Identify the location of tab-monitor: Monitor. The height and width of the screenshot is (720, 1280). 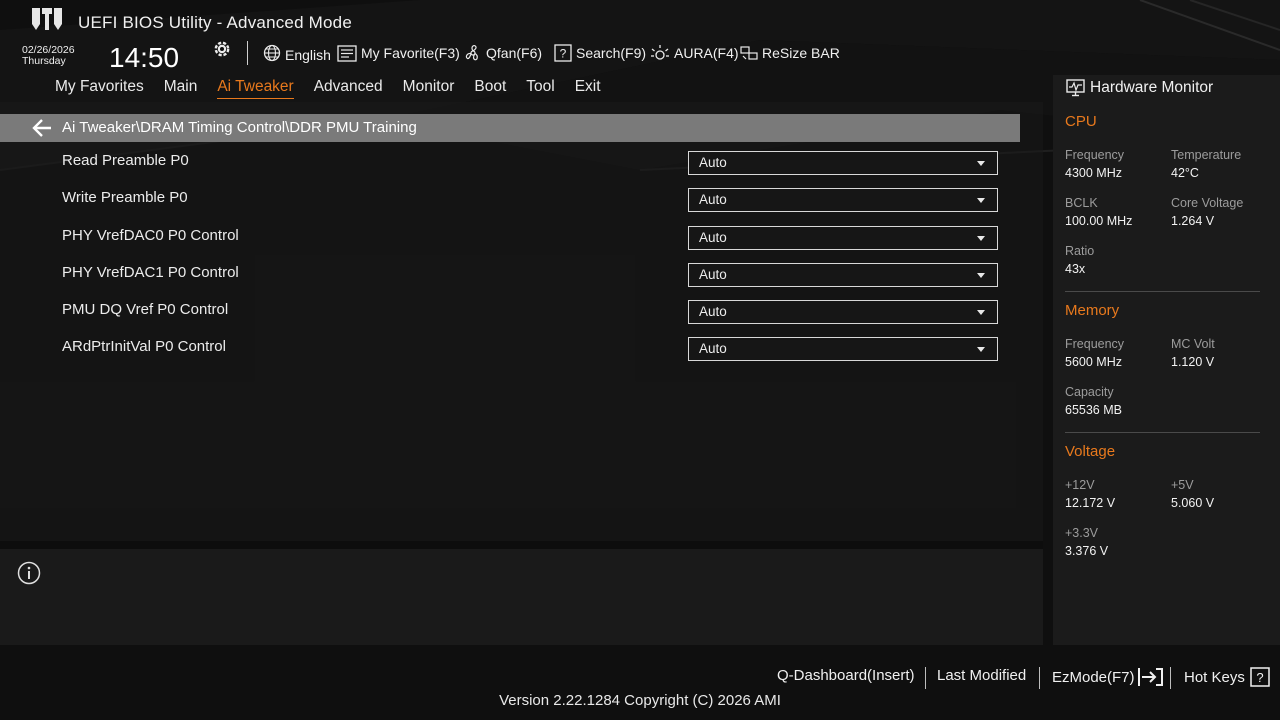
(429, 88).